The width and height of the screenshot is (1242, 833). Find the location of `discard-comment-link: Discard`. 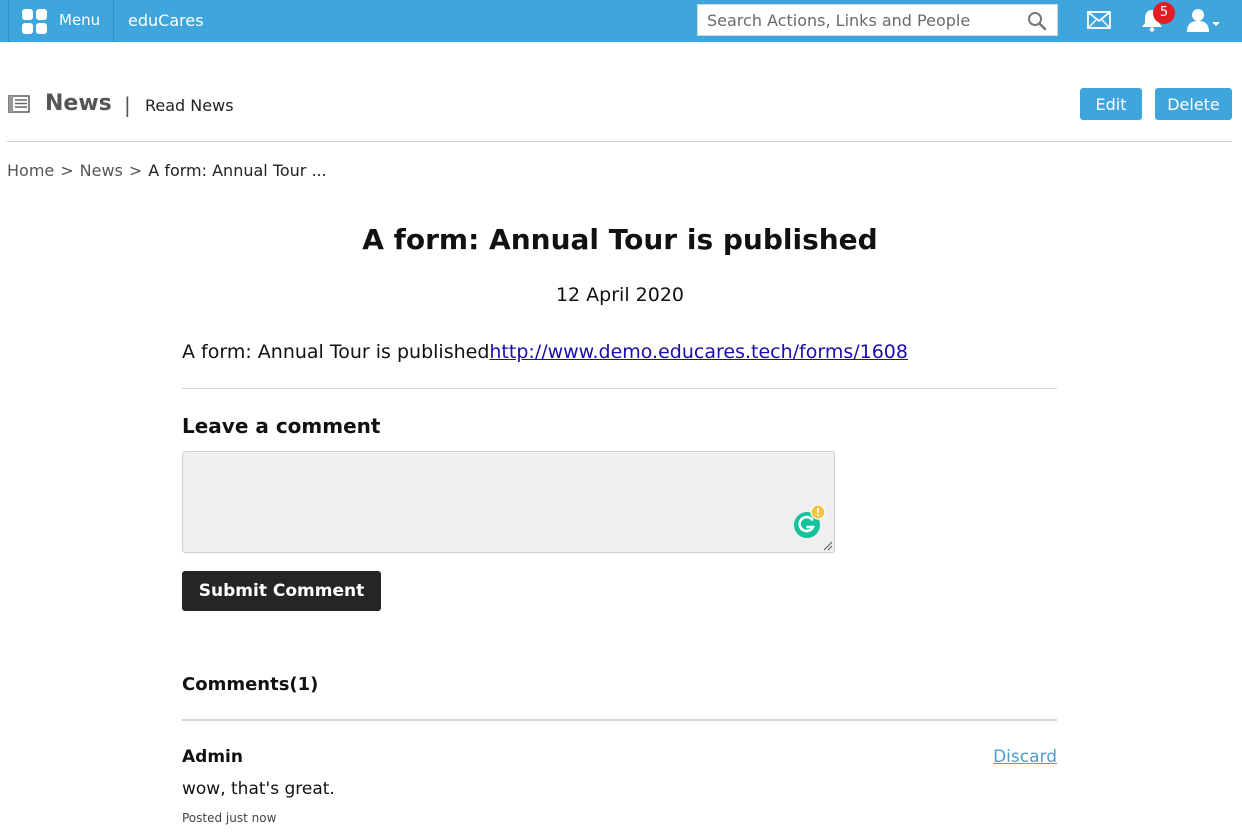

discard-comment-link: Discard is located at coordinates (1025, 757).